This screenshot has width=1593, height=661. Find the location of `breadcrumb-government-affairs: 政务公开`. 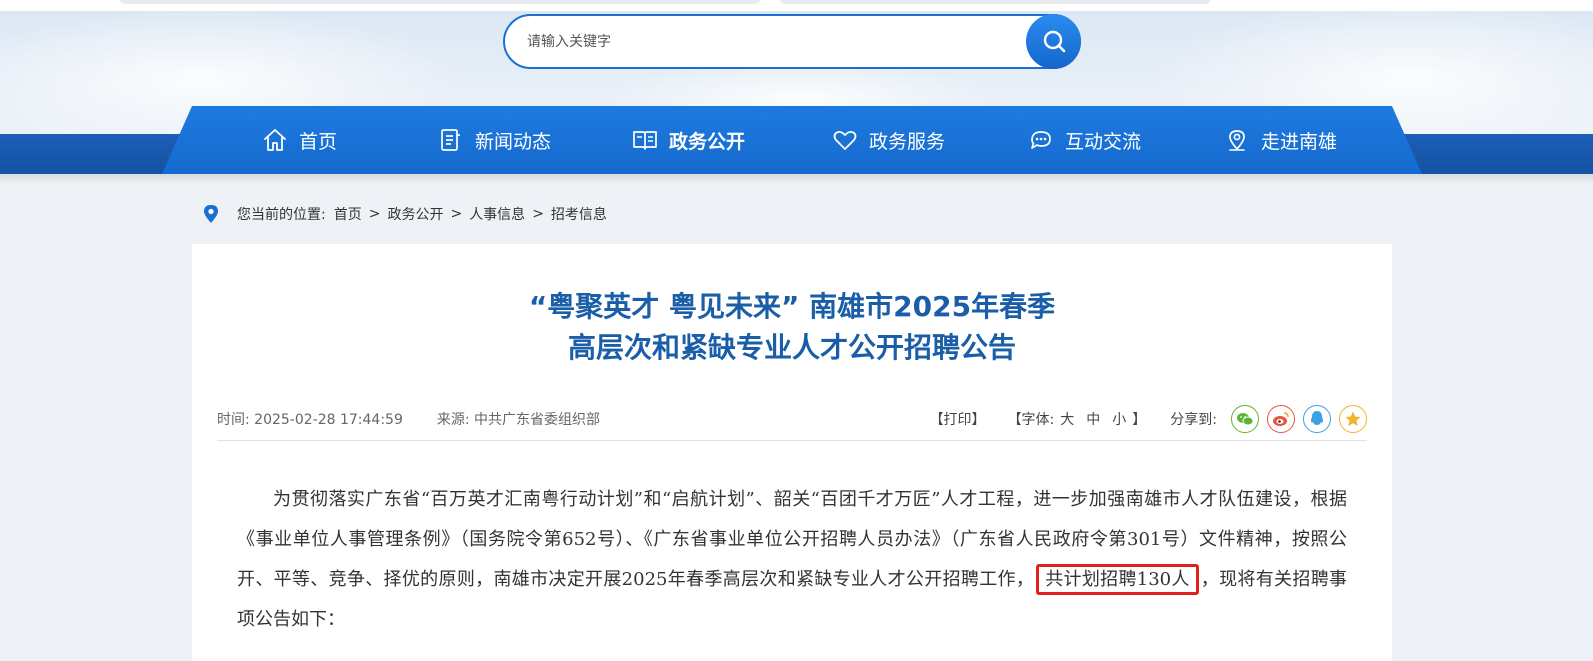

breadcrumb-government-affairs: 政务公开 is located at coordinates (415, 214).